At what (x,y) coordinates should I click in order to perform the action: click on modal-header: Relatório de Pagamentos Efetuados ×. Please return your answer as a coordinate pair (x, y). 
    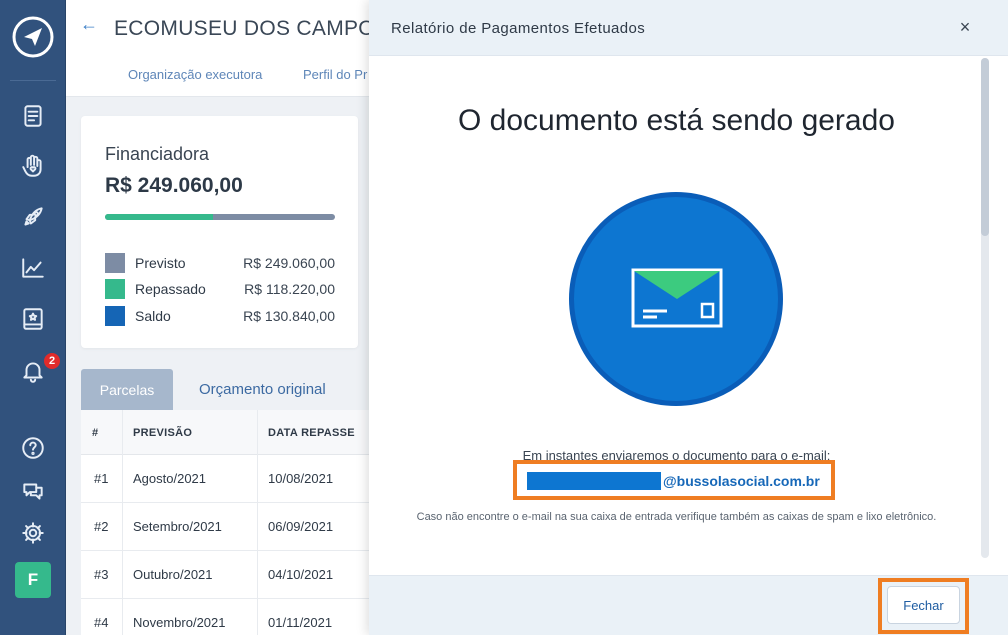
    Looking at the image, I should click on (688, 28).